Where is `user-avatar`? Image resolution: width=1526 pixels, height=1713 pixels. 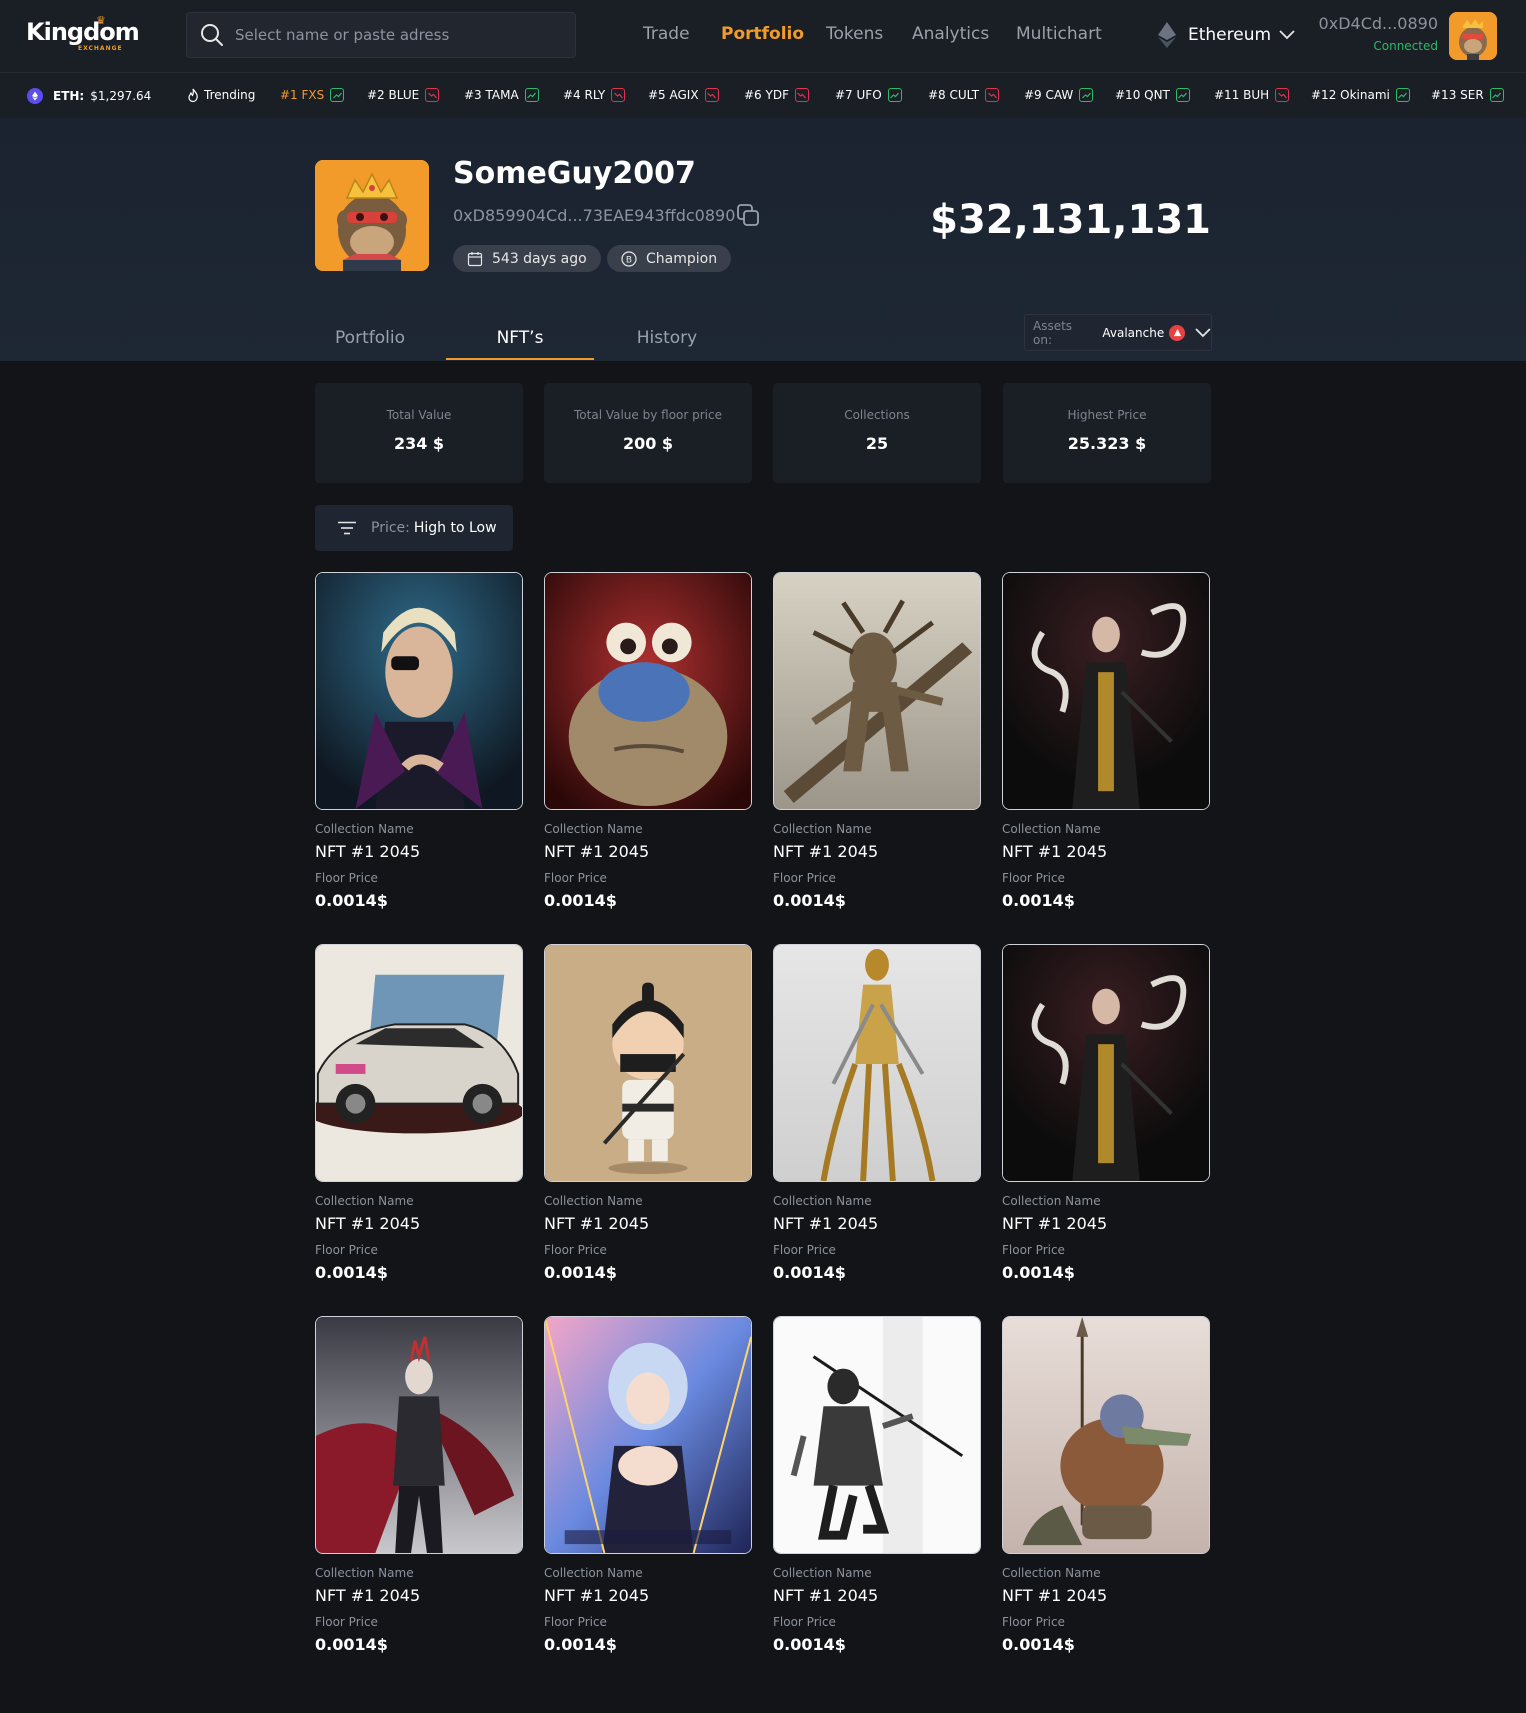
user-avatar is located at coordinates (1473, 36).